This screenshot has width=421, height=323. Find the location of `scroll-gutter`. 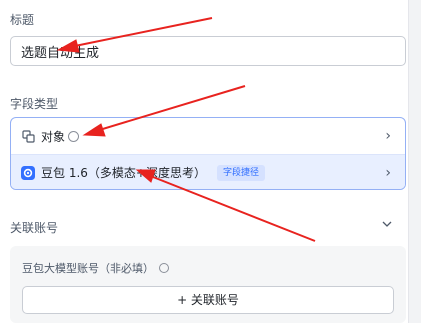

scroll-gutter is located at coordinates (414, 161).